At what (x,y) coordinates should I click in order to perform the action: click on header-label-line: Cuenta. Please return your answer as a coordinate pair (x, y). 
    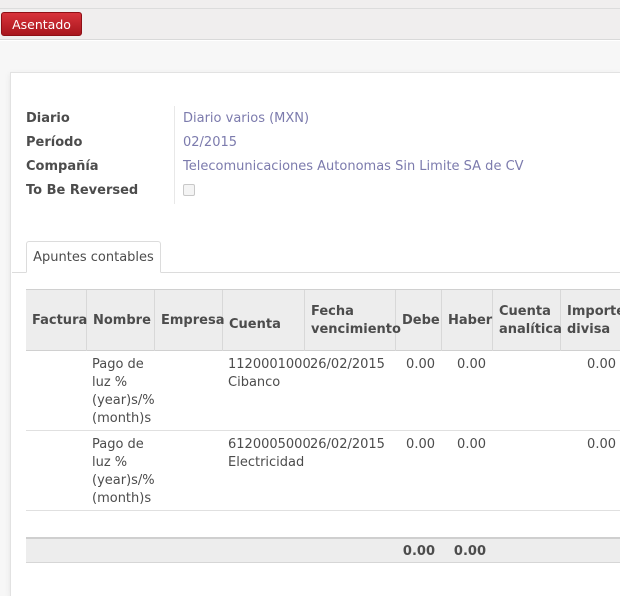
    Looking at the image, I should click on (525, 311).